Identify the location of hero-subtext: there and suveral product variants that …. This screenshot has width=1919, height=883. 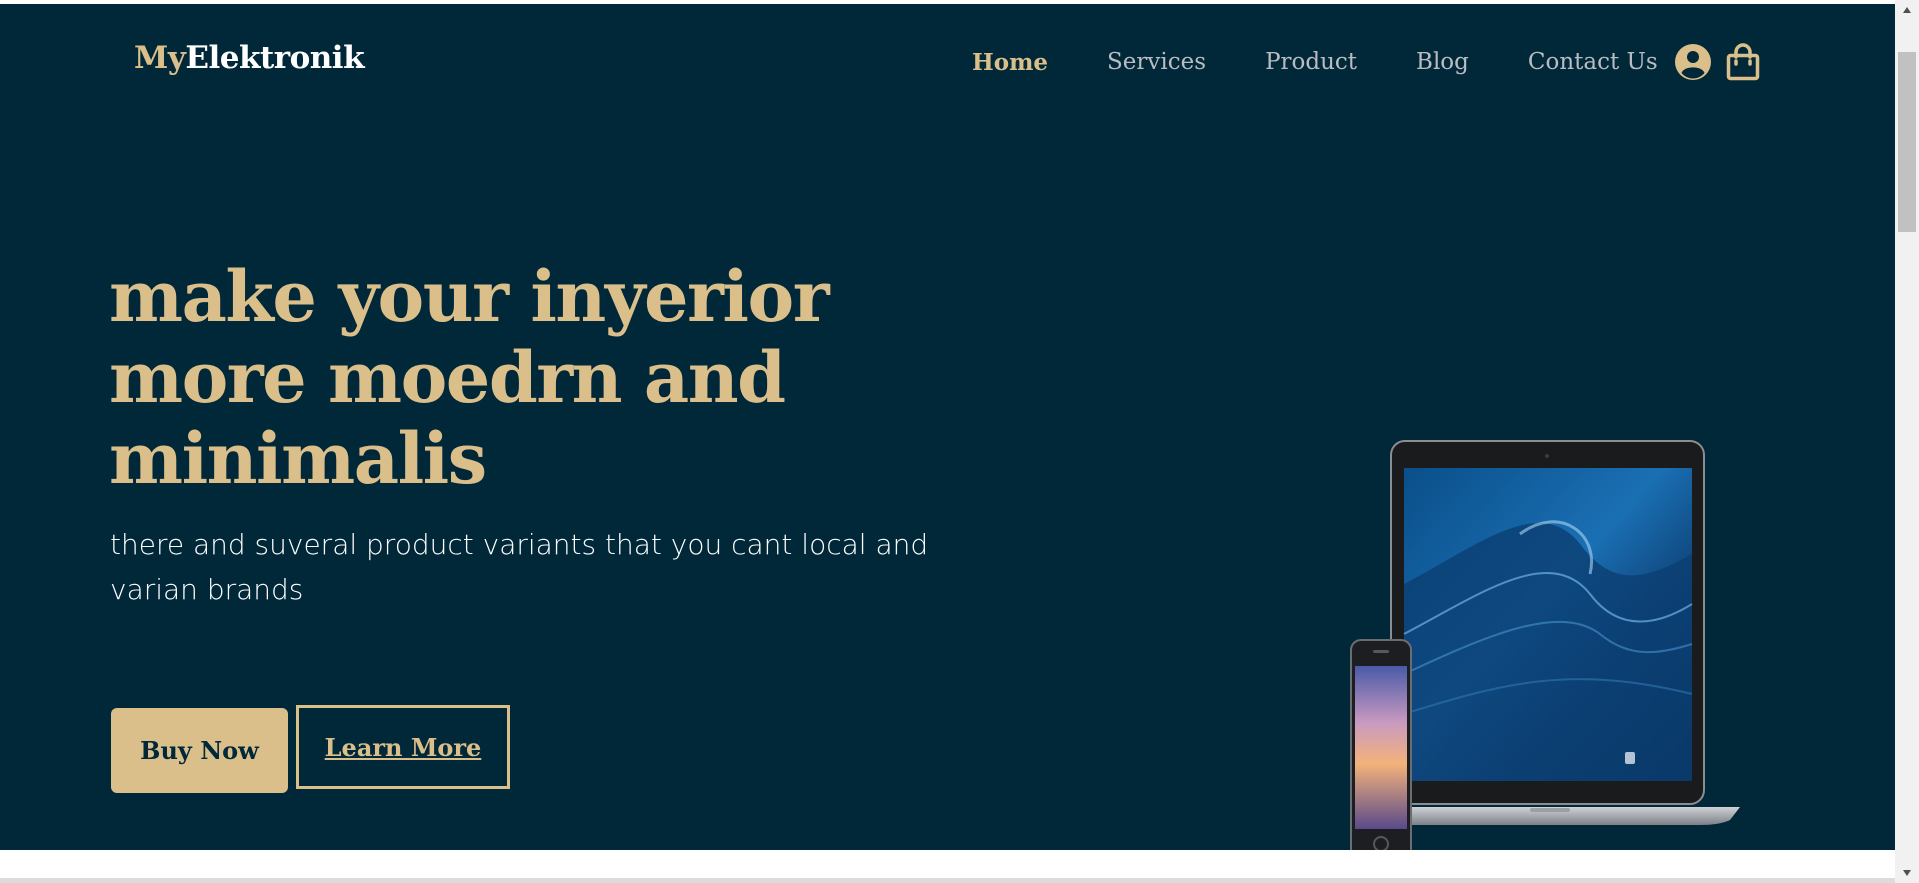
(520, 567).